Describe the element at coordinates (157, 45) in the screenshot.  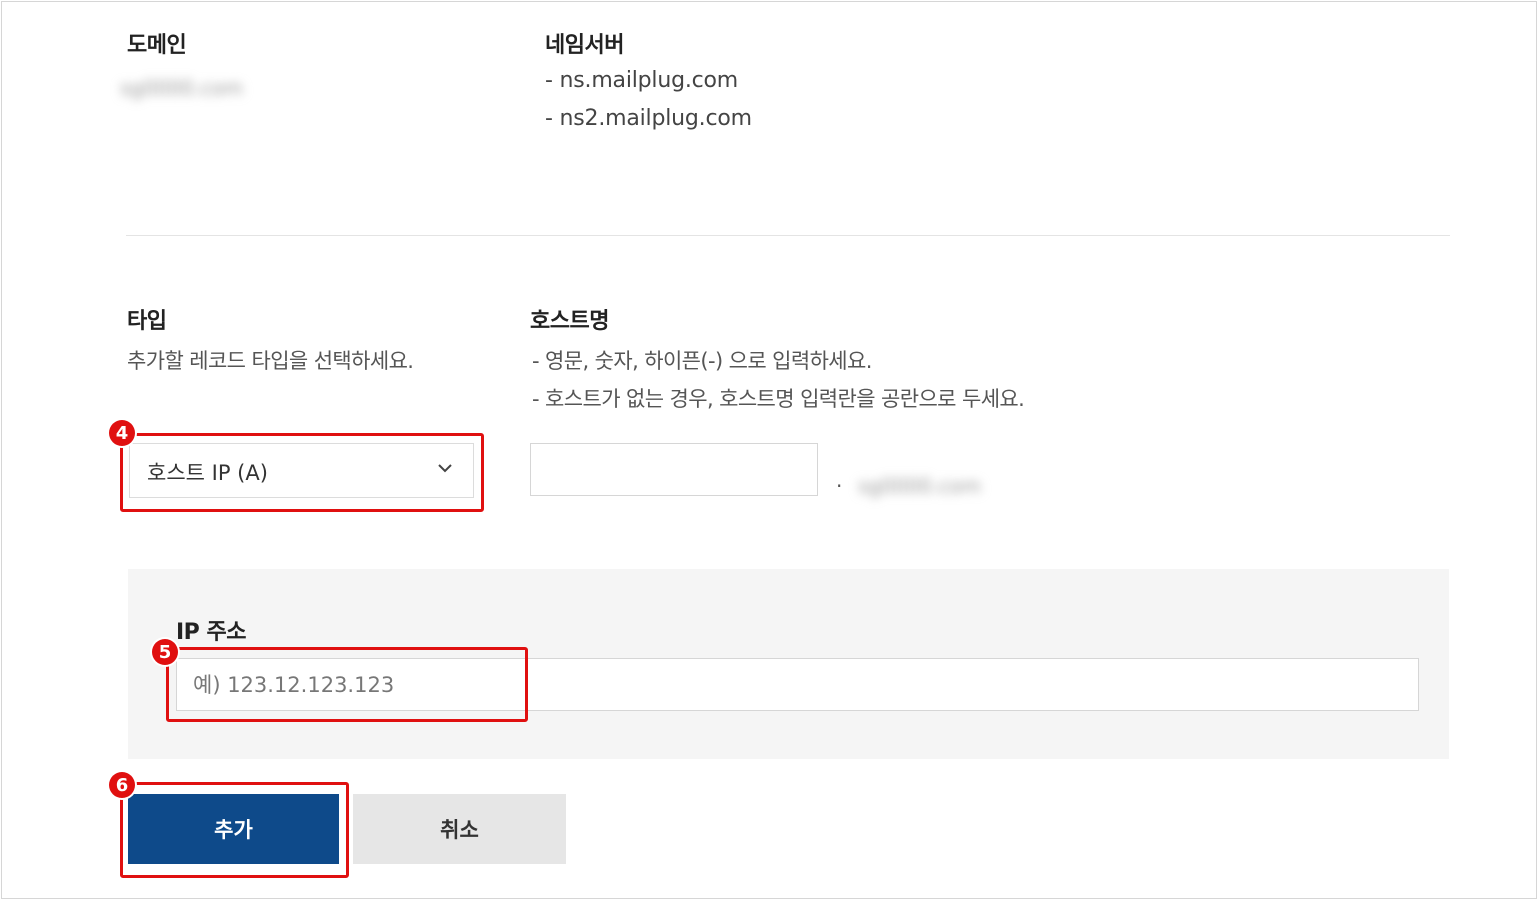
I see `domain-heading: 도메인` at that location.